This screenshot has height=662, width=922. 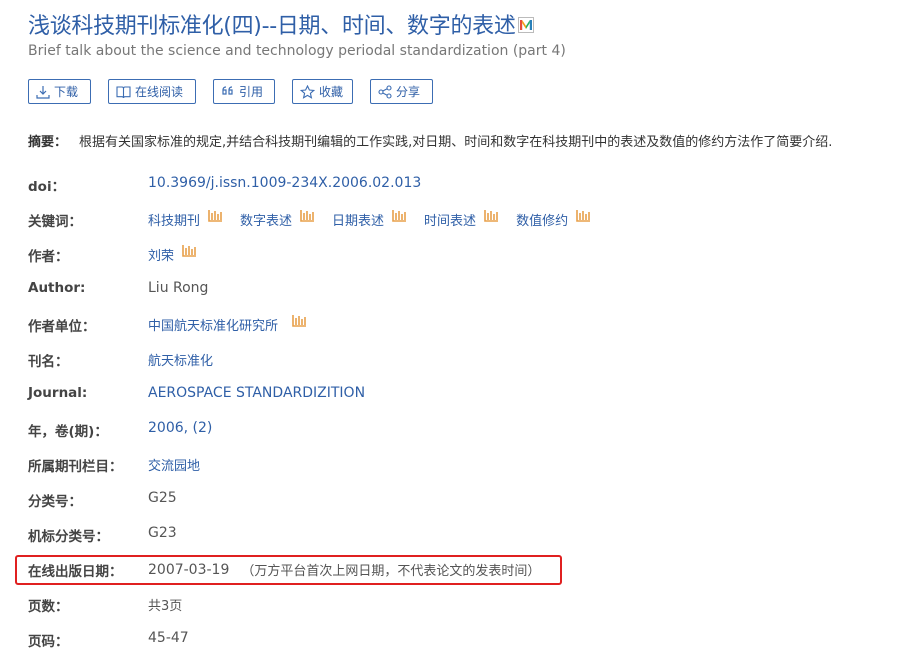 What do you see at coordinates (162, 533) in the screenshot?
I see `machine-classification-value: G23` at bounding box center [162, 533].